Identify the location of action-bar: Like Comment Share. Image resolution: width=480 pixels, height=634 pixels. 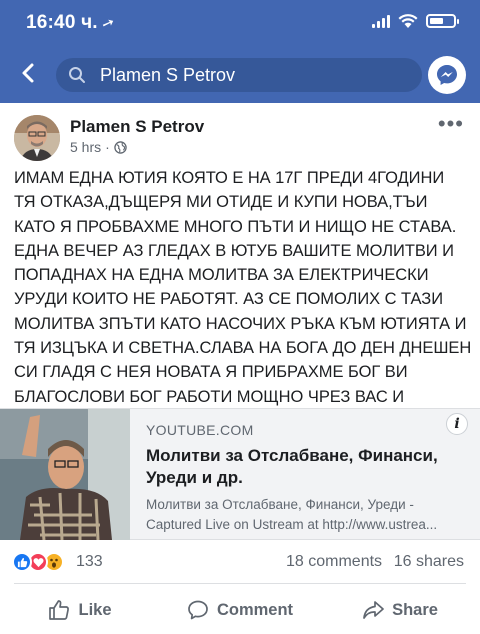
(240, 610).